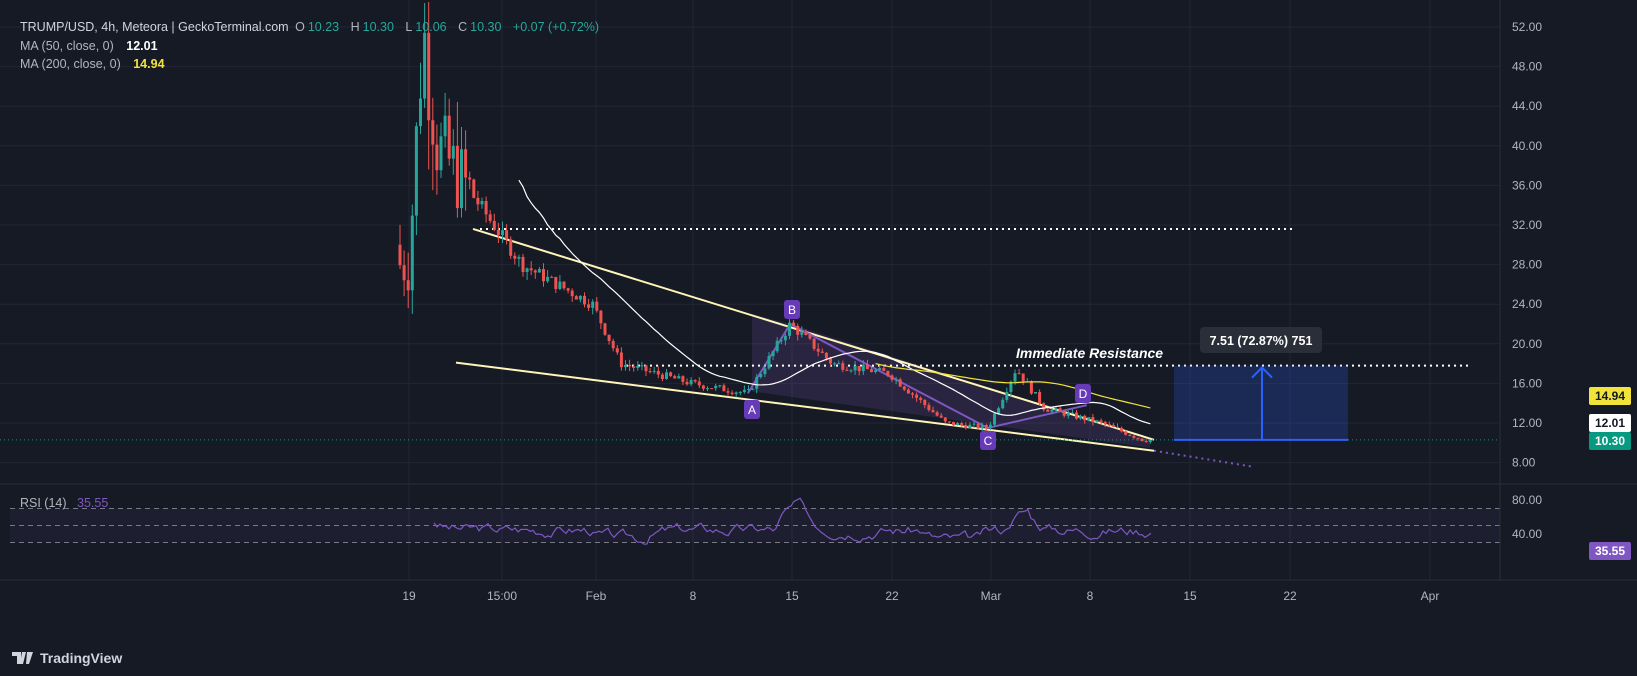 The image size is (1637, 676). Describe the element at coordinates (149, 64) in the screenshot. I see `ma200-value: 14.94` at that location.